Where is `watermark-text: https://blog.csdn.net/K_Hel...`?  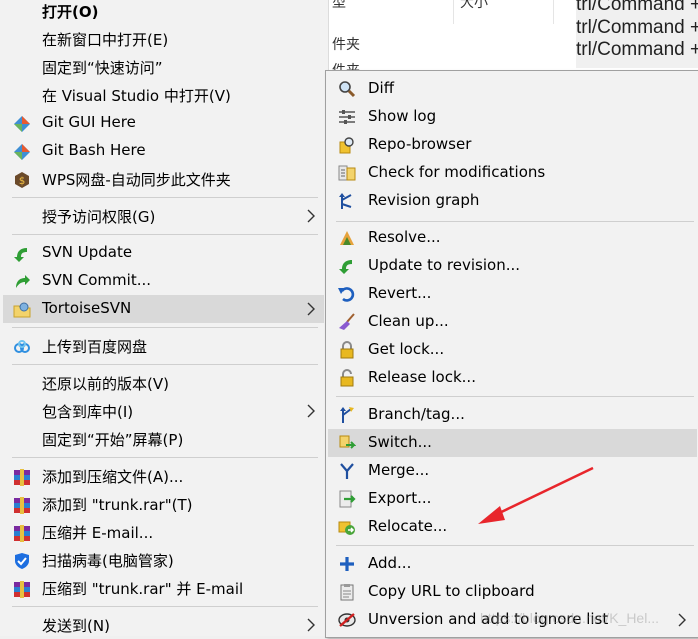 watermark-text: https://blog.csdn.net/K_Hel... is located at coordinates (569, 618).